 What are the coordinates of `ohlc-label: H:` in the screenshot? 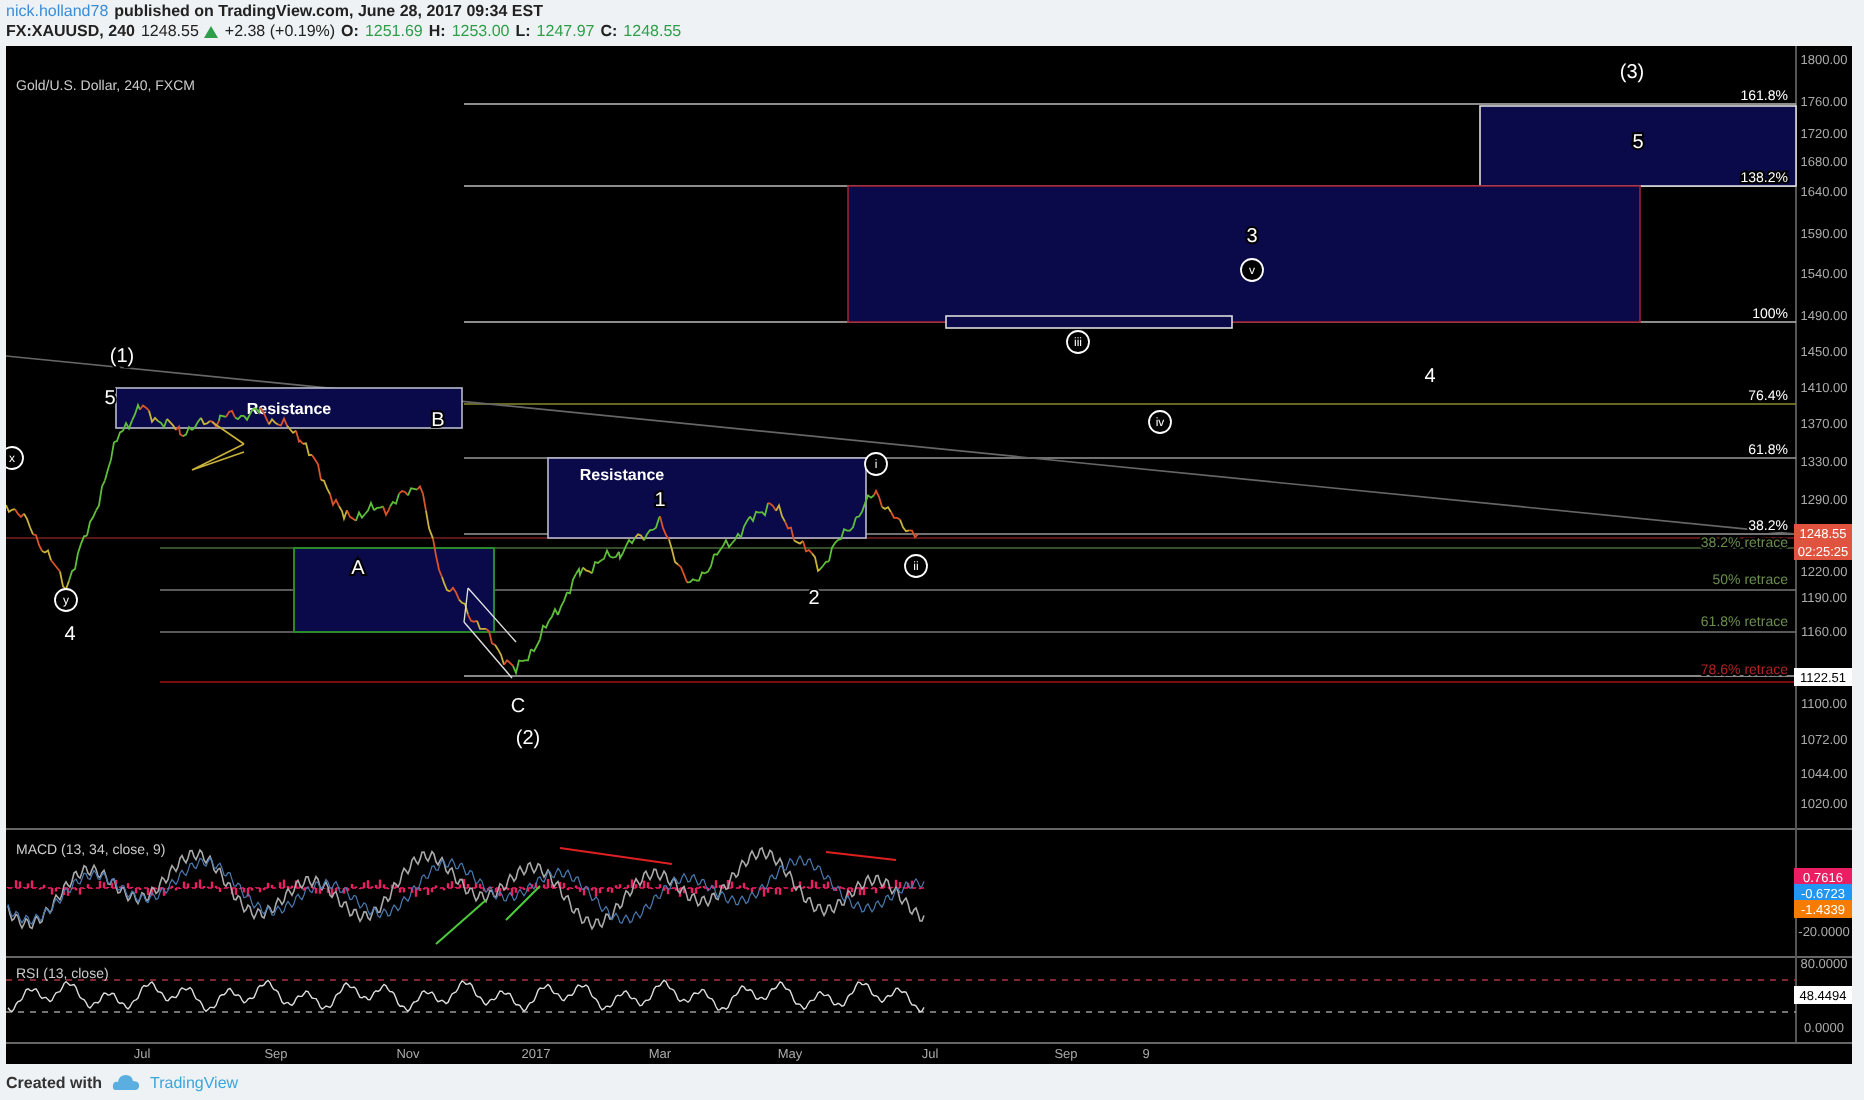 It's located at (437, 32).